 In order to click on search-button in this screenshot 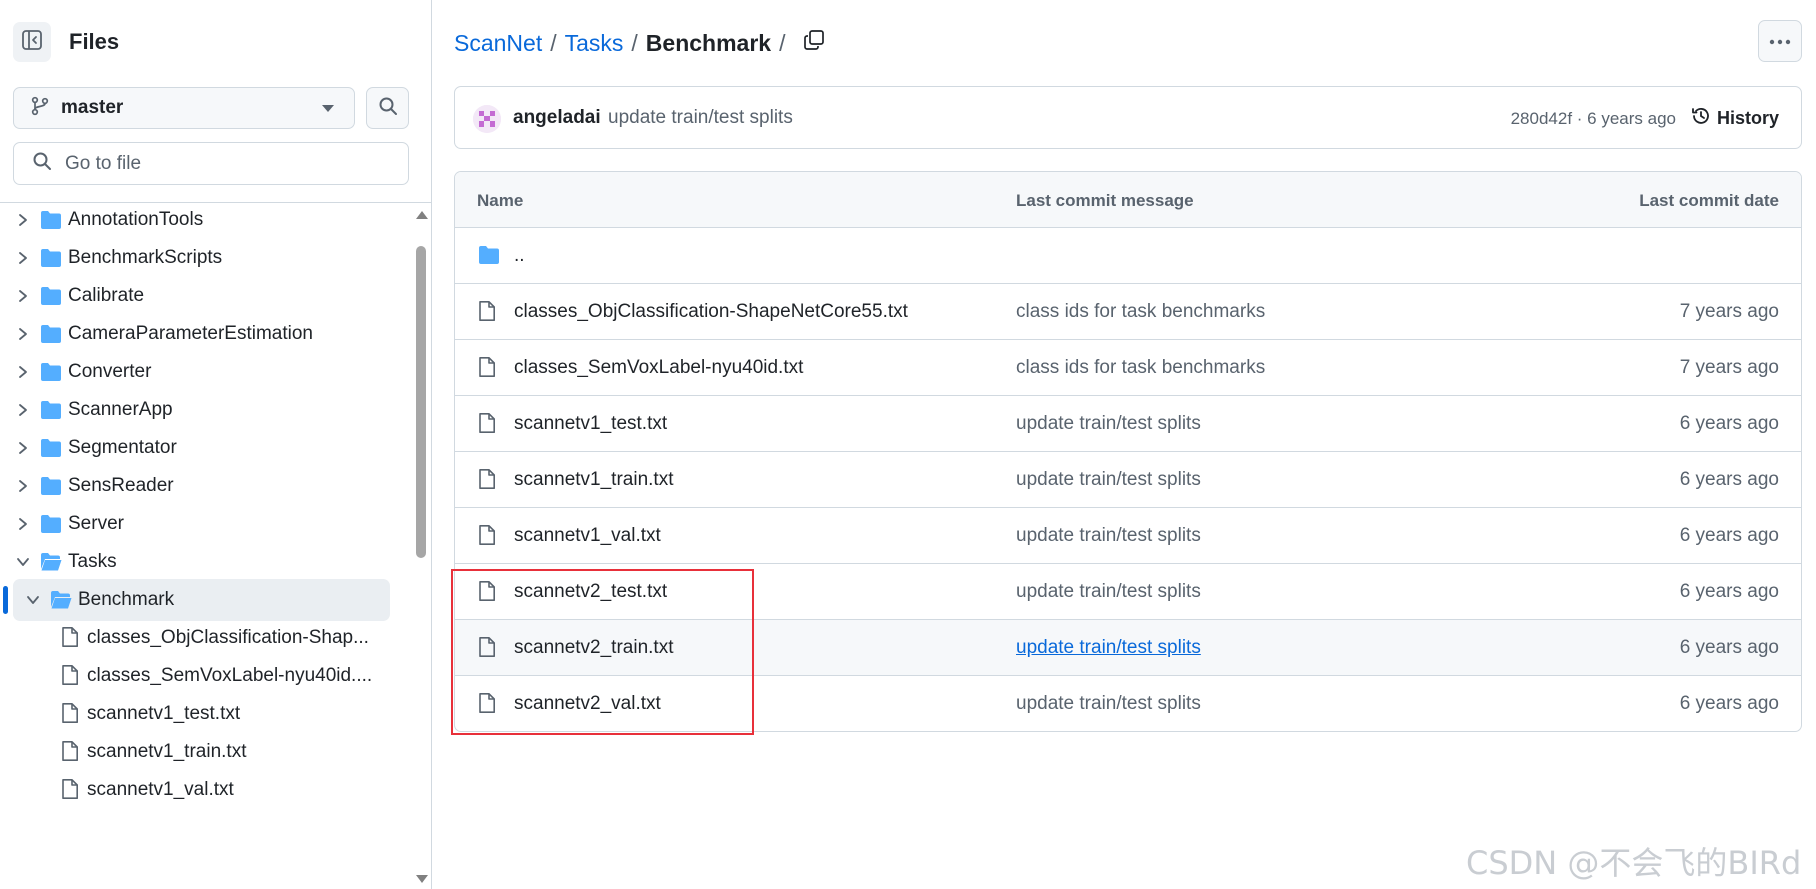, I will do `click(387, 108)`.